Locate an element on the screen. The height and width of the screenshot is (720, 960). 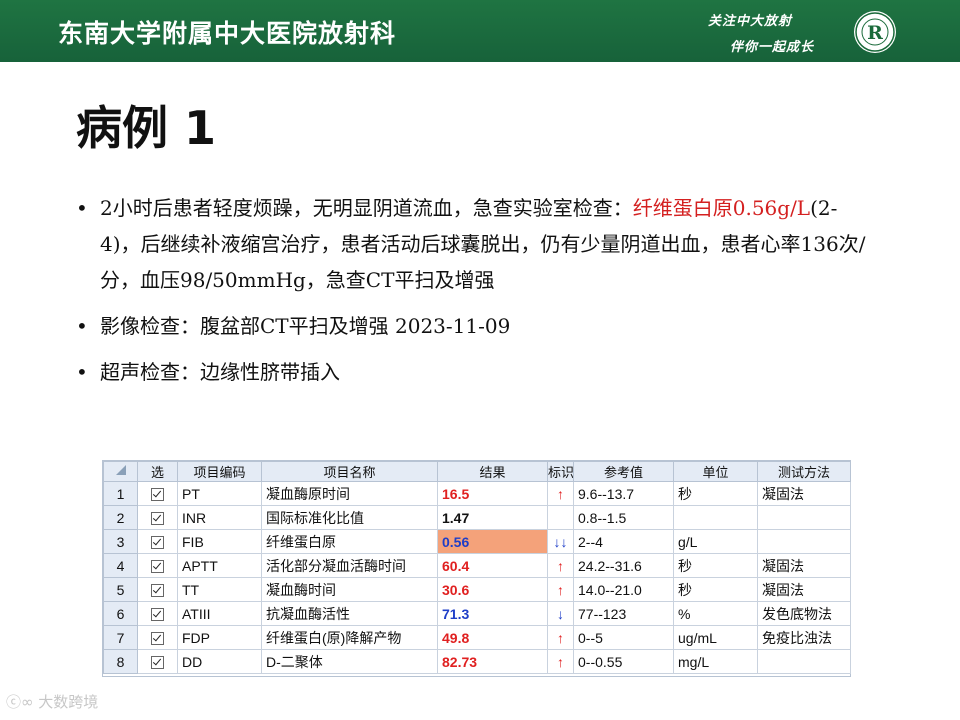
table-row: 4 APTT 活化部分凝血活酶时间 60.4 ↑ 24.2--31.6 秒凝固法 is located at coordinates (477, 565).